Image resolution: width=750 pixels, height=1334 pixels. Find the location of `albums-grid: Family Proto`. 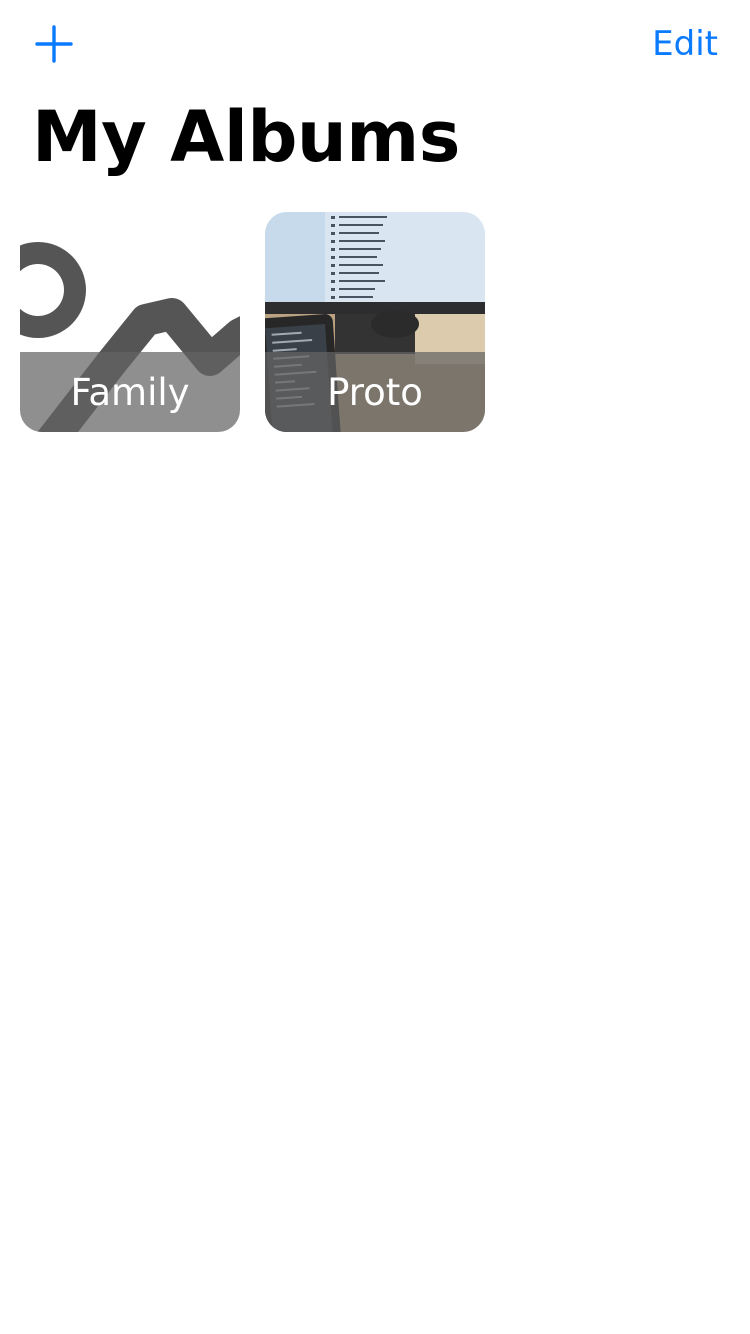

albums-grid: Family Proto is located at coordinates (252, 322).